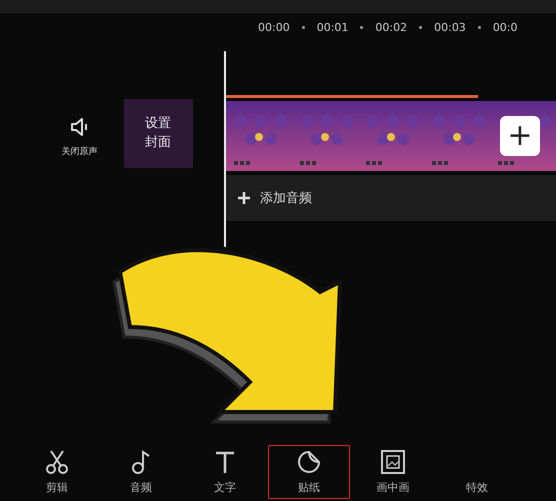 The image size is (556, 501). I want to click on playhead, so click(225, 149).